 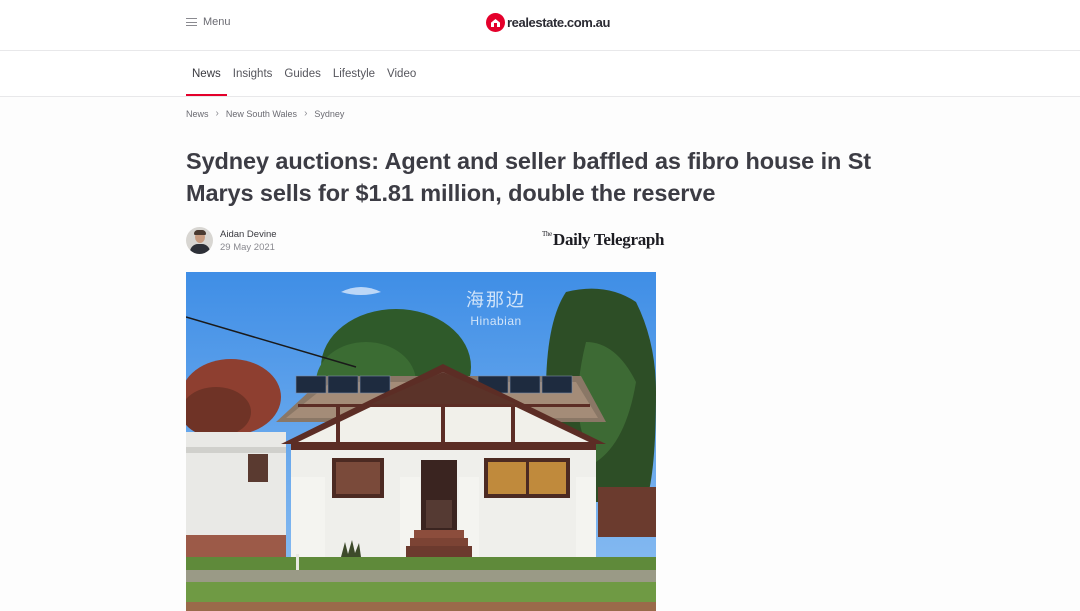 I want to click on site-logo: realestate.com.au, so click(x=548, y=22).